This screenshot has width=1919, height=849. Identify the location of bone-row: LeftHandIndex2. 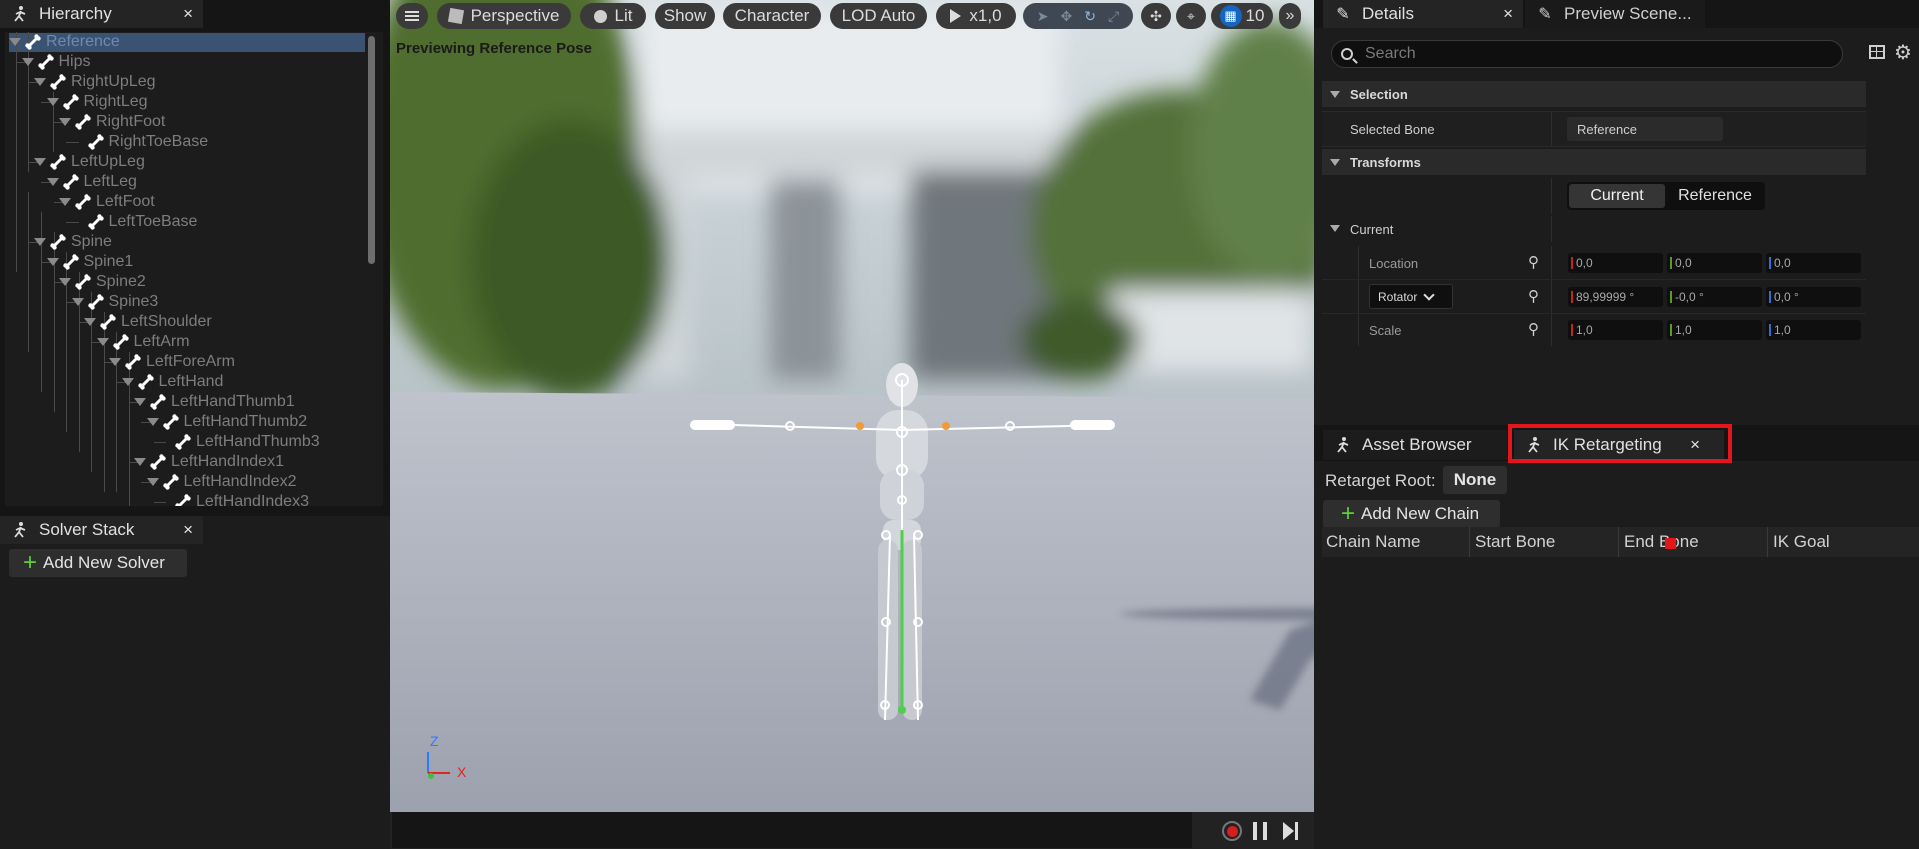
(221, 482).